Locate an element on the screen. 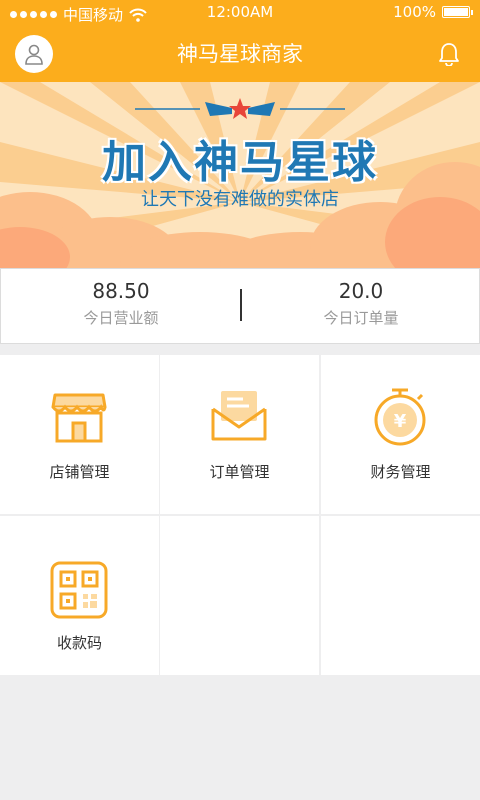 The width and height of the screenshot is (480, 800). menu-item-qrcode: 收款码 is located at coordinates (79, 595).